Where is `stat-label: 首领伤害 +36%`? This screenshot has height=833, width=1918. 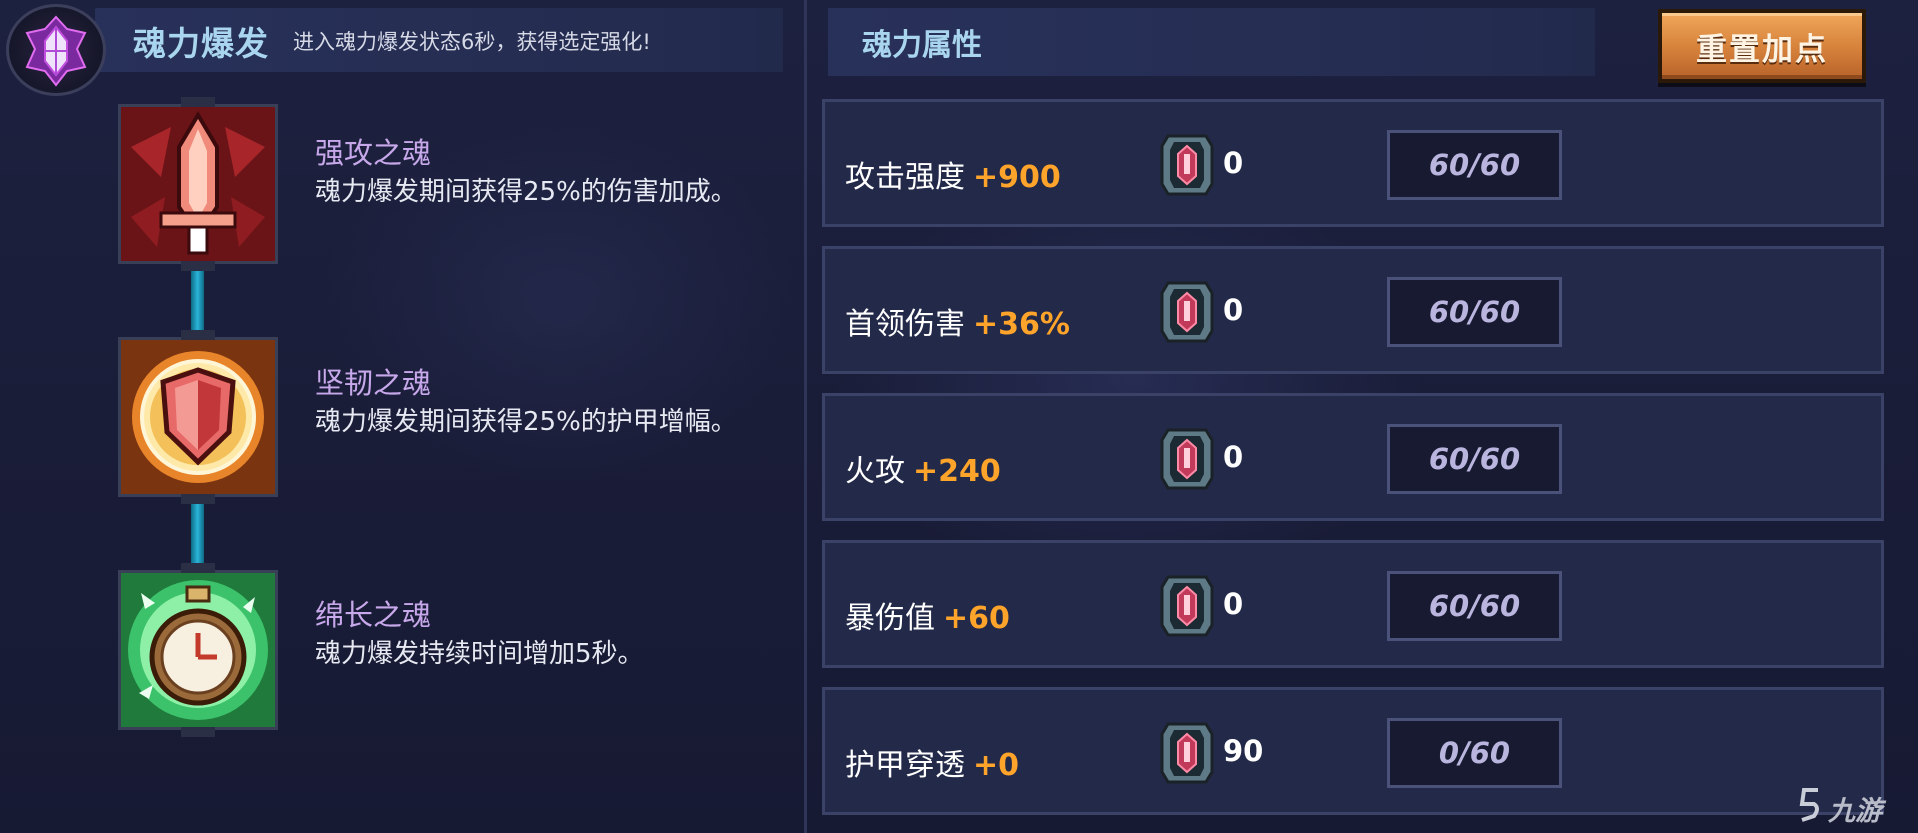 stat-label: 首领伤害 +36% is located at coordinates (957, 321).